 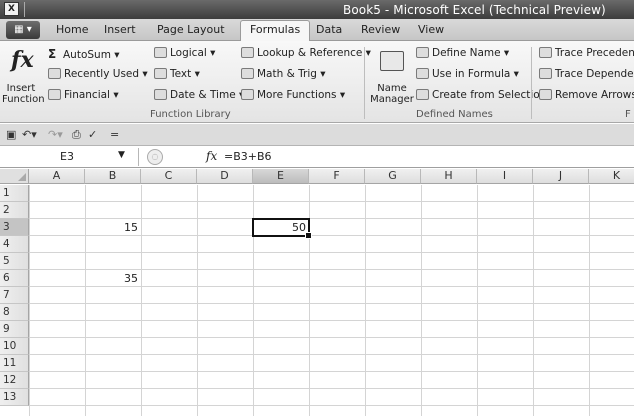 I want to click on row-header-1: 1, so click(x=14, y=193).